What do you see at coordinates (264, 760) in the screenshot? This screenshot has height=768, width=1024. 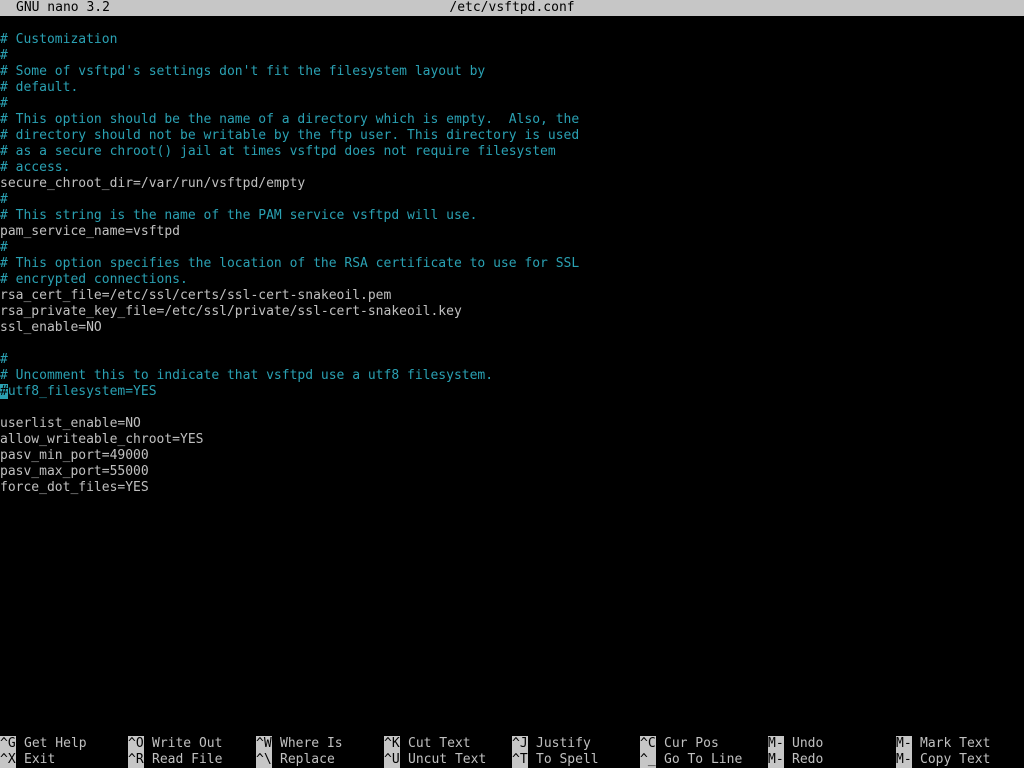 I see `shortcut-key: ^\` at bounding box center [264, 760].